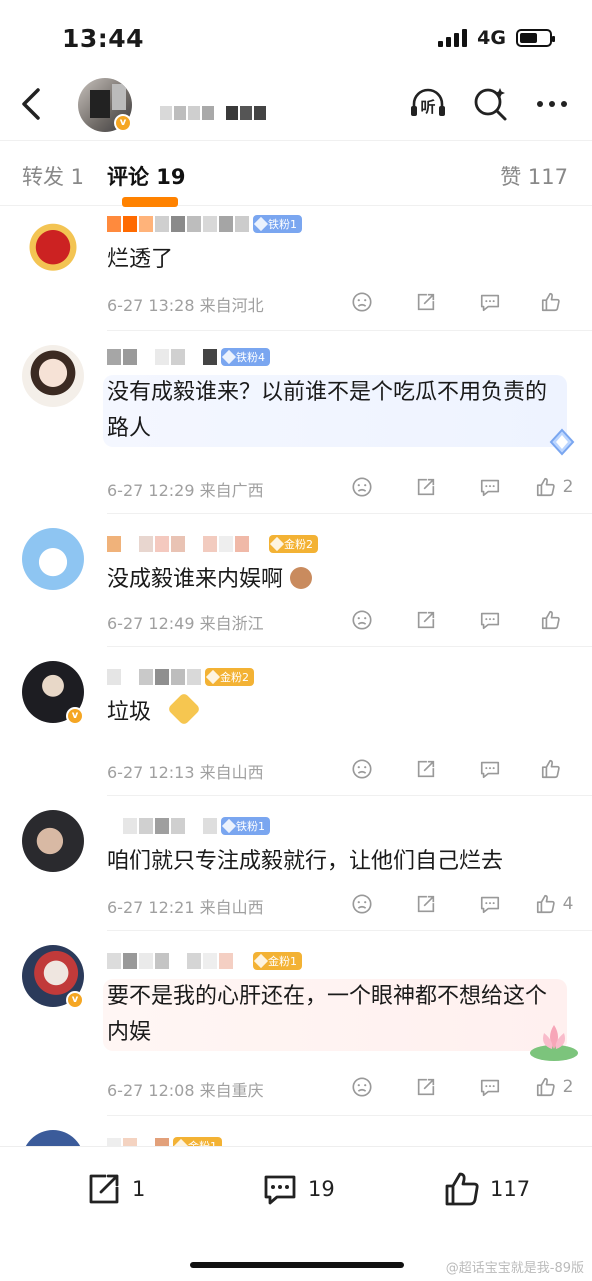  What do you see at coordinates (185, 623) in the screenshot?
I see `comment-meta: 6-27 12:49 来自浙江` at bounding box center [185, 623].